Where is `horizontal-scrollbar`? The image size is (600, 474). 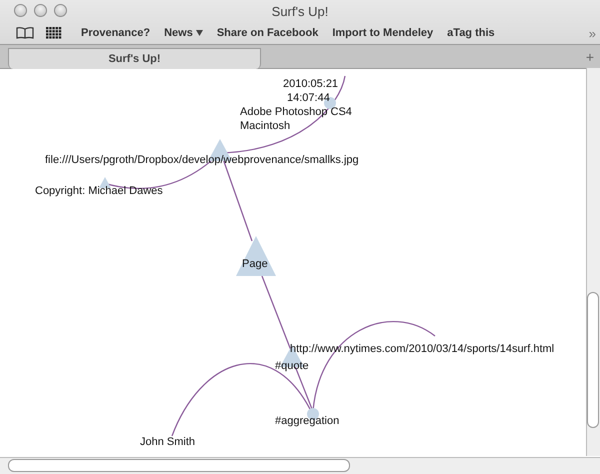
horizontal-scrollbar is located at coordinates (300, 465).